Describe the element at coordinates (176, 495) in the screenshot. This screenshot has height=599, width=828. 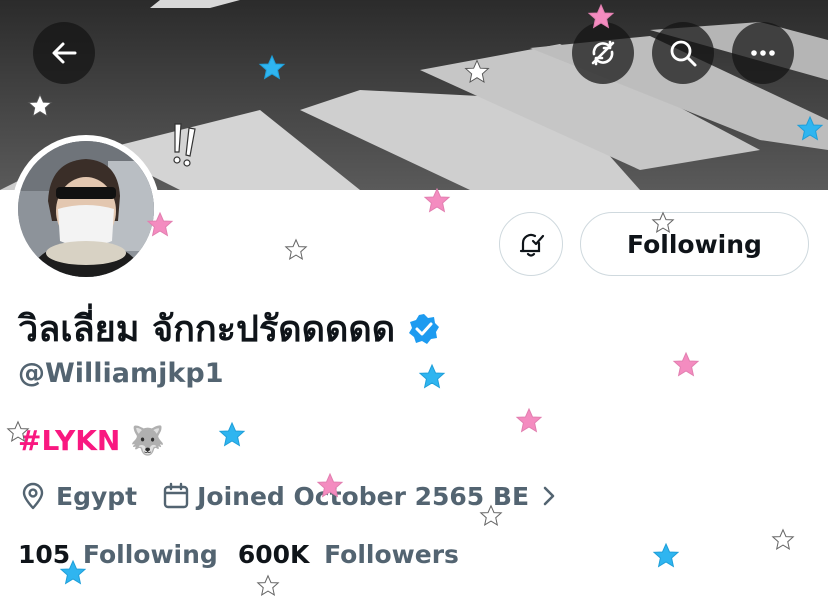
I see `calendar-icon` at that location.